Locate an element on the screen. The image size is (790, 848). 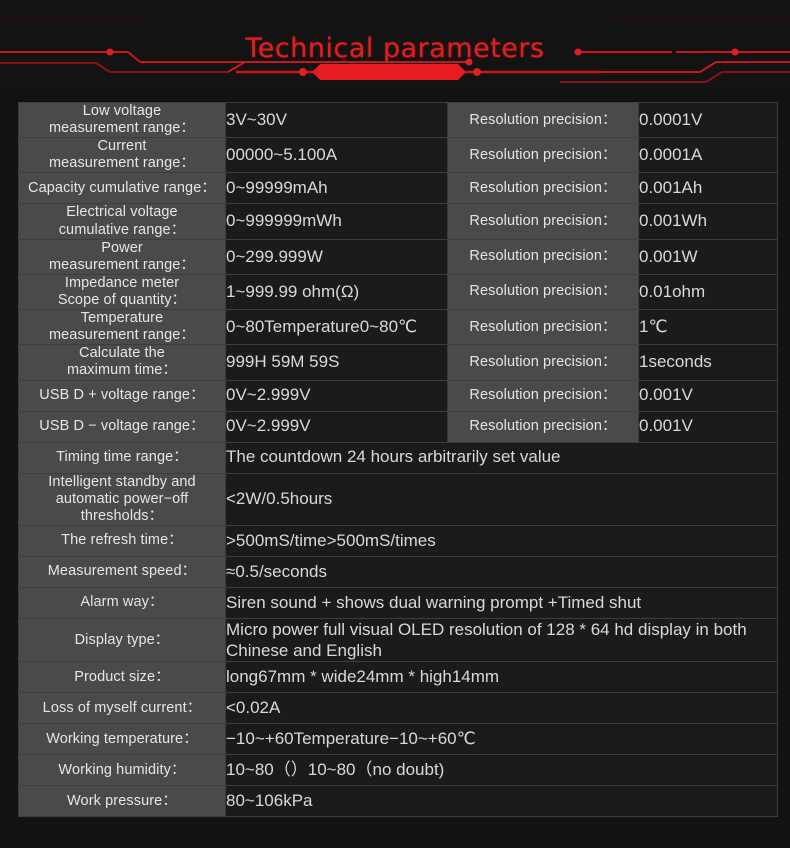
resolution-value: 1seconds is located at coordinates (708, 362).